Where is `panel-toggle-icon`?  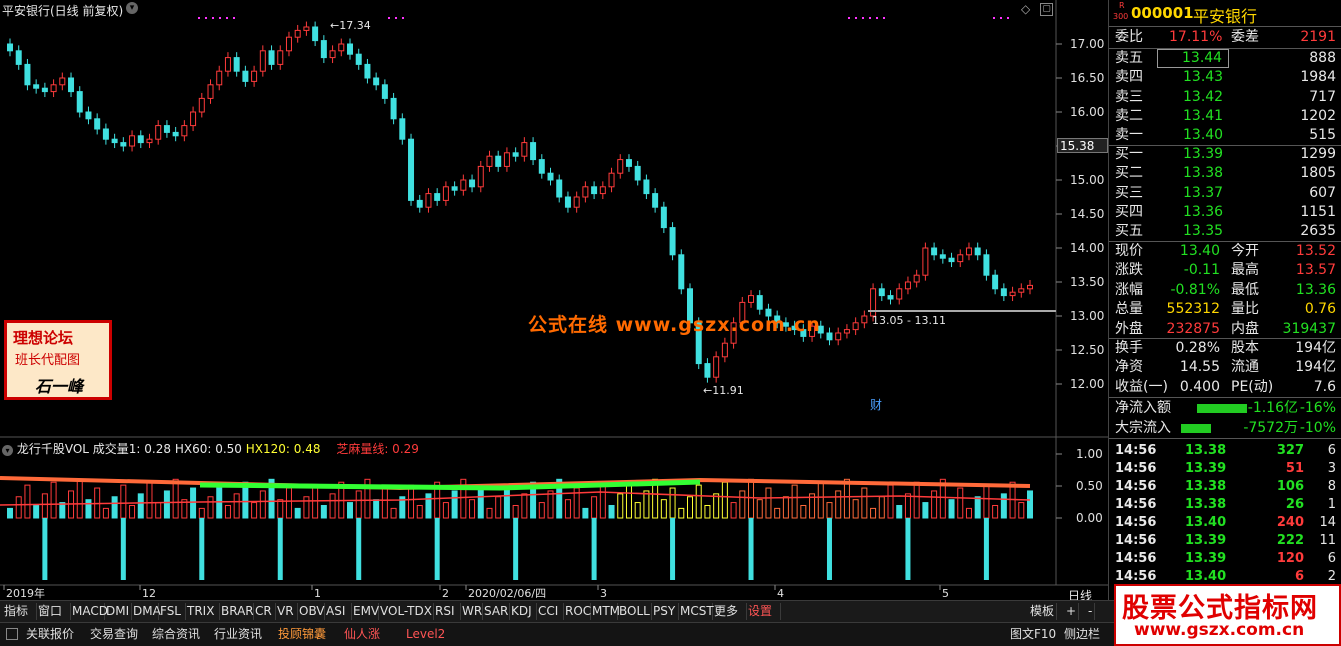 panel-toggle-icon is located at coordinates (12, 634).